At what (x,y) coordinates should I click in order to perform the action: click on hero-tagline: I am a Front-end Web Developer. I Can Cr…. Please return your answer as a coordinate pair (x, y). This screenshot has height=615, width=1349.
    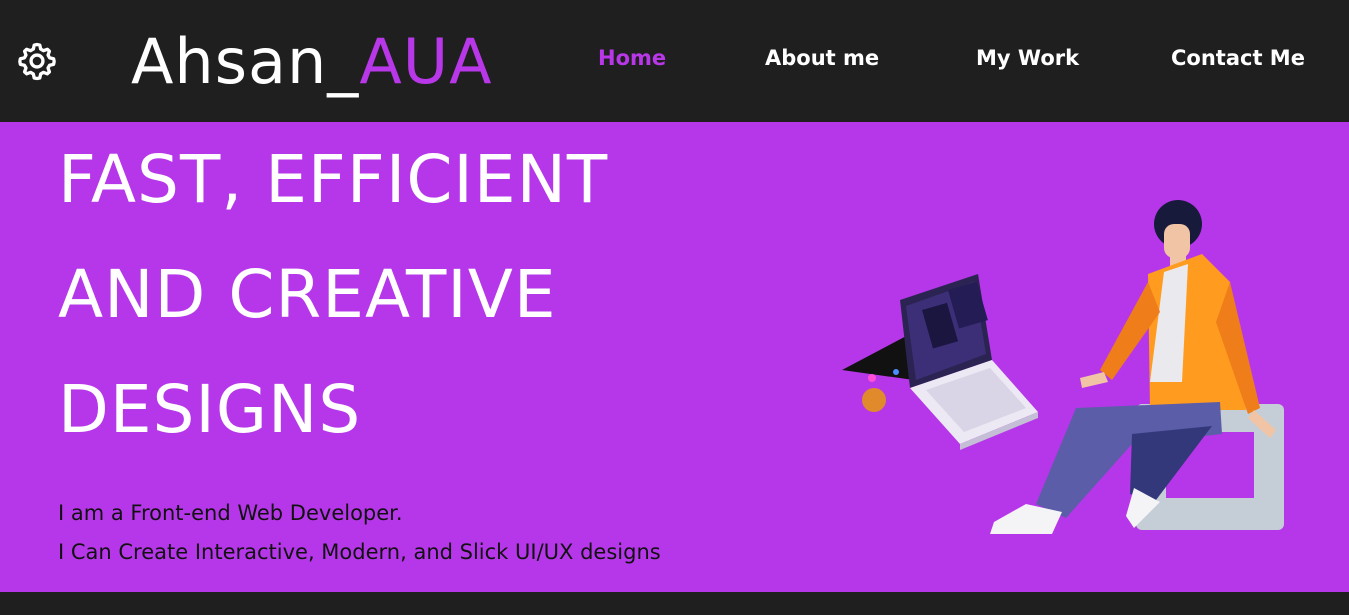
    Looking at the image, I should click on (359, 533).